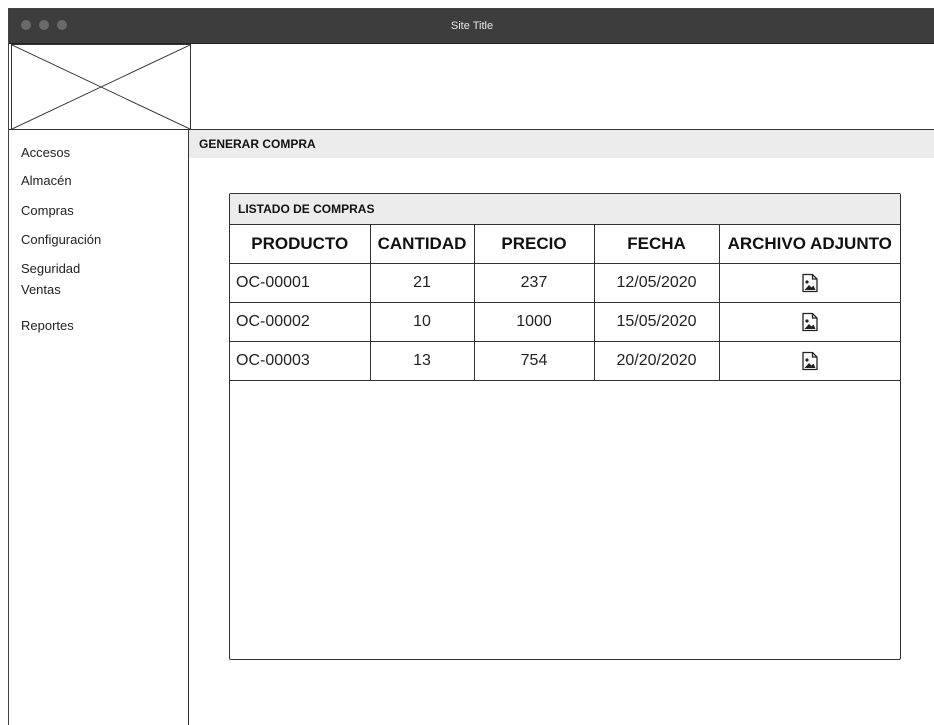 The width and height of the screenshot is (934, 725). What do you see at coordinates (422, 361) in the screenshot?
I see `cell-cantidad: 13` at bounding box center [422, 361].